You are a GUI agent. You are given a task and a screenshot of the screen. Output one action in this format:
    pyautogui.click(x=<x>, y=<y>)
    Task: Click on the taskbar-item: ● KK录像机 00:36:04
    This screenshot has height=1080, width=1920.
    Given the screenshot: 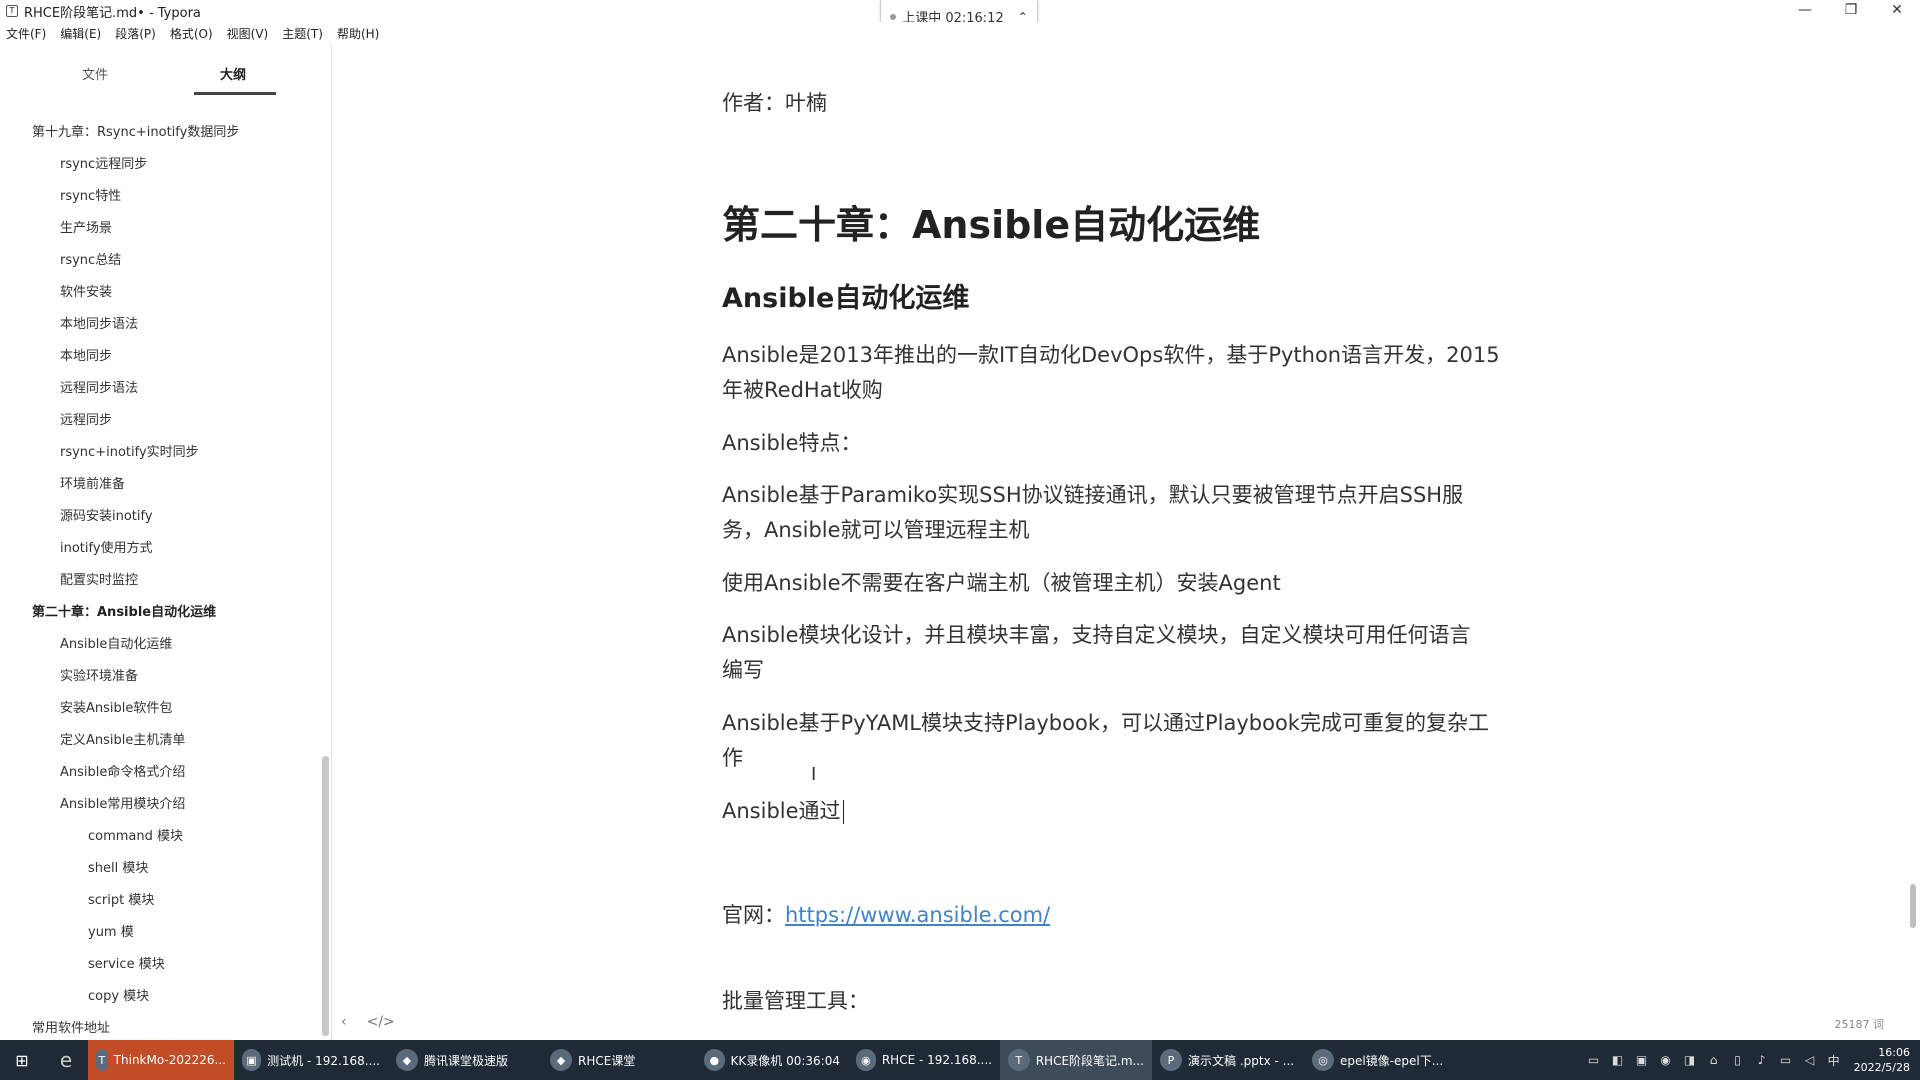 What is the action you would take?
    pyautogui.click(x=772, y=1060)
    